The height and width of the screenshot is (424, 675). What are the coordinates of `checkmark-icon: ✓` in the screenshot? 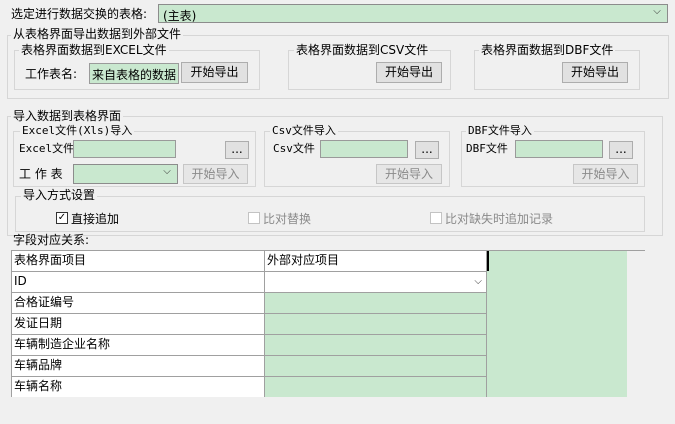 It's located at (62, 217).